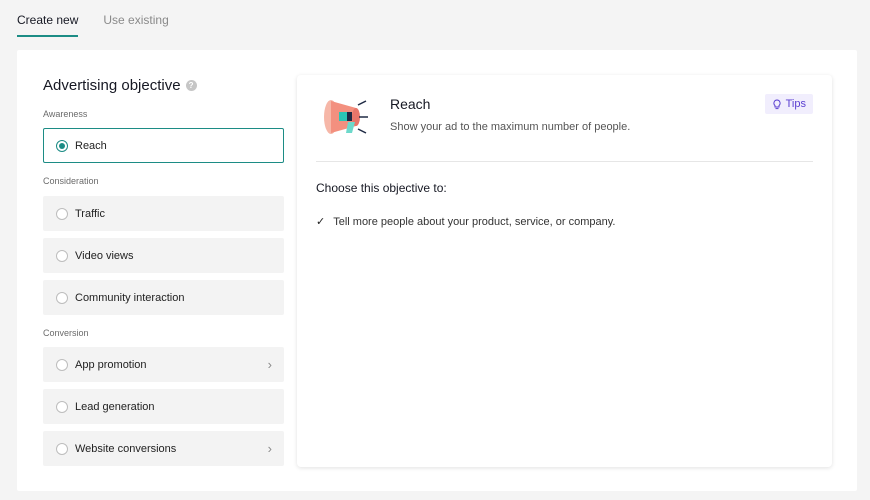 The width and height of the screenshot is (870, 500). Describe the element at coordinates (163, 406) in the screenshot. I see `option-lead-generation: Lead generation` at that location.